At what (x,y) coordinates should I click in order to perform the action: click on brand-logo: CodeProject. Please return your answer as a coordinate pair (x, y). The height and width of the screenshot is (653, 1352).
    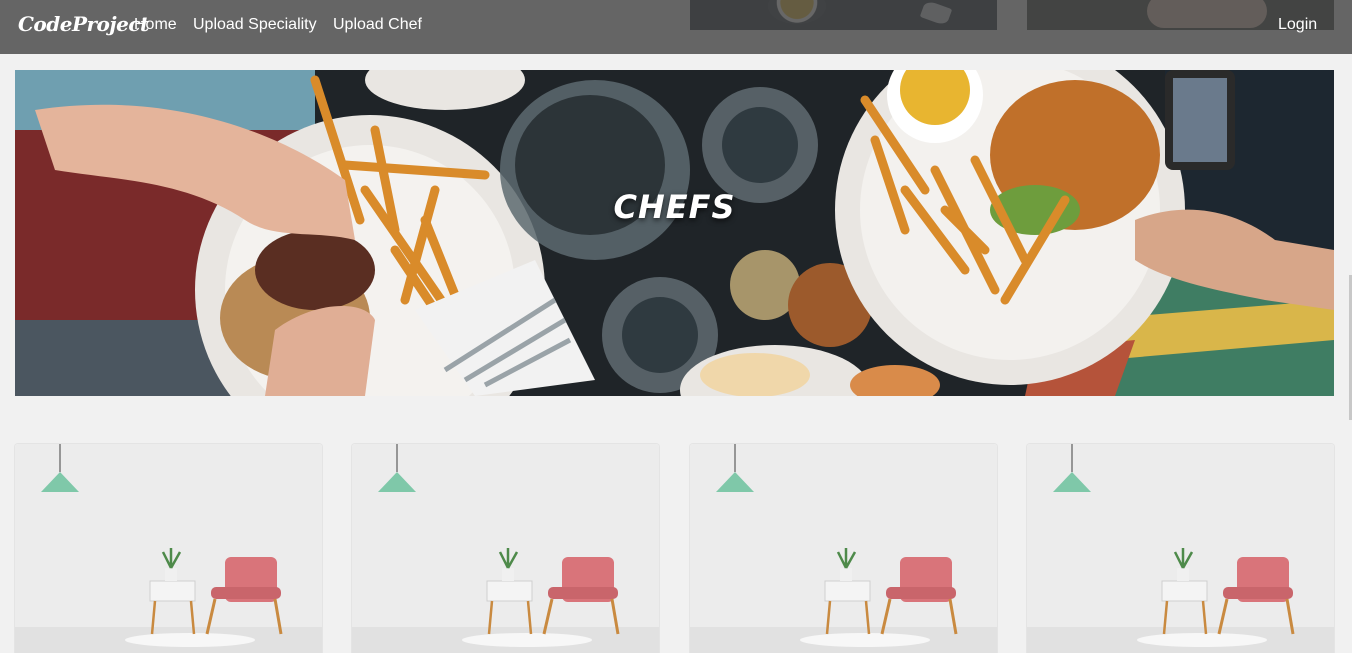
    Looking at the image, I should click on (83, 24).